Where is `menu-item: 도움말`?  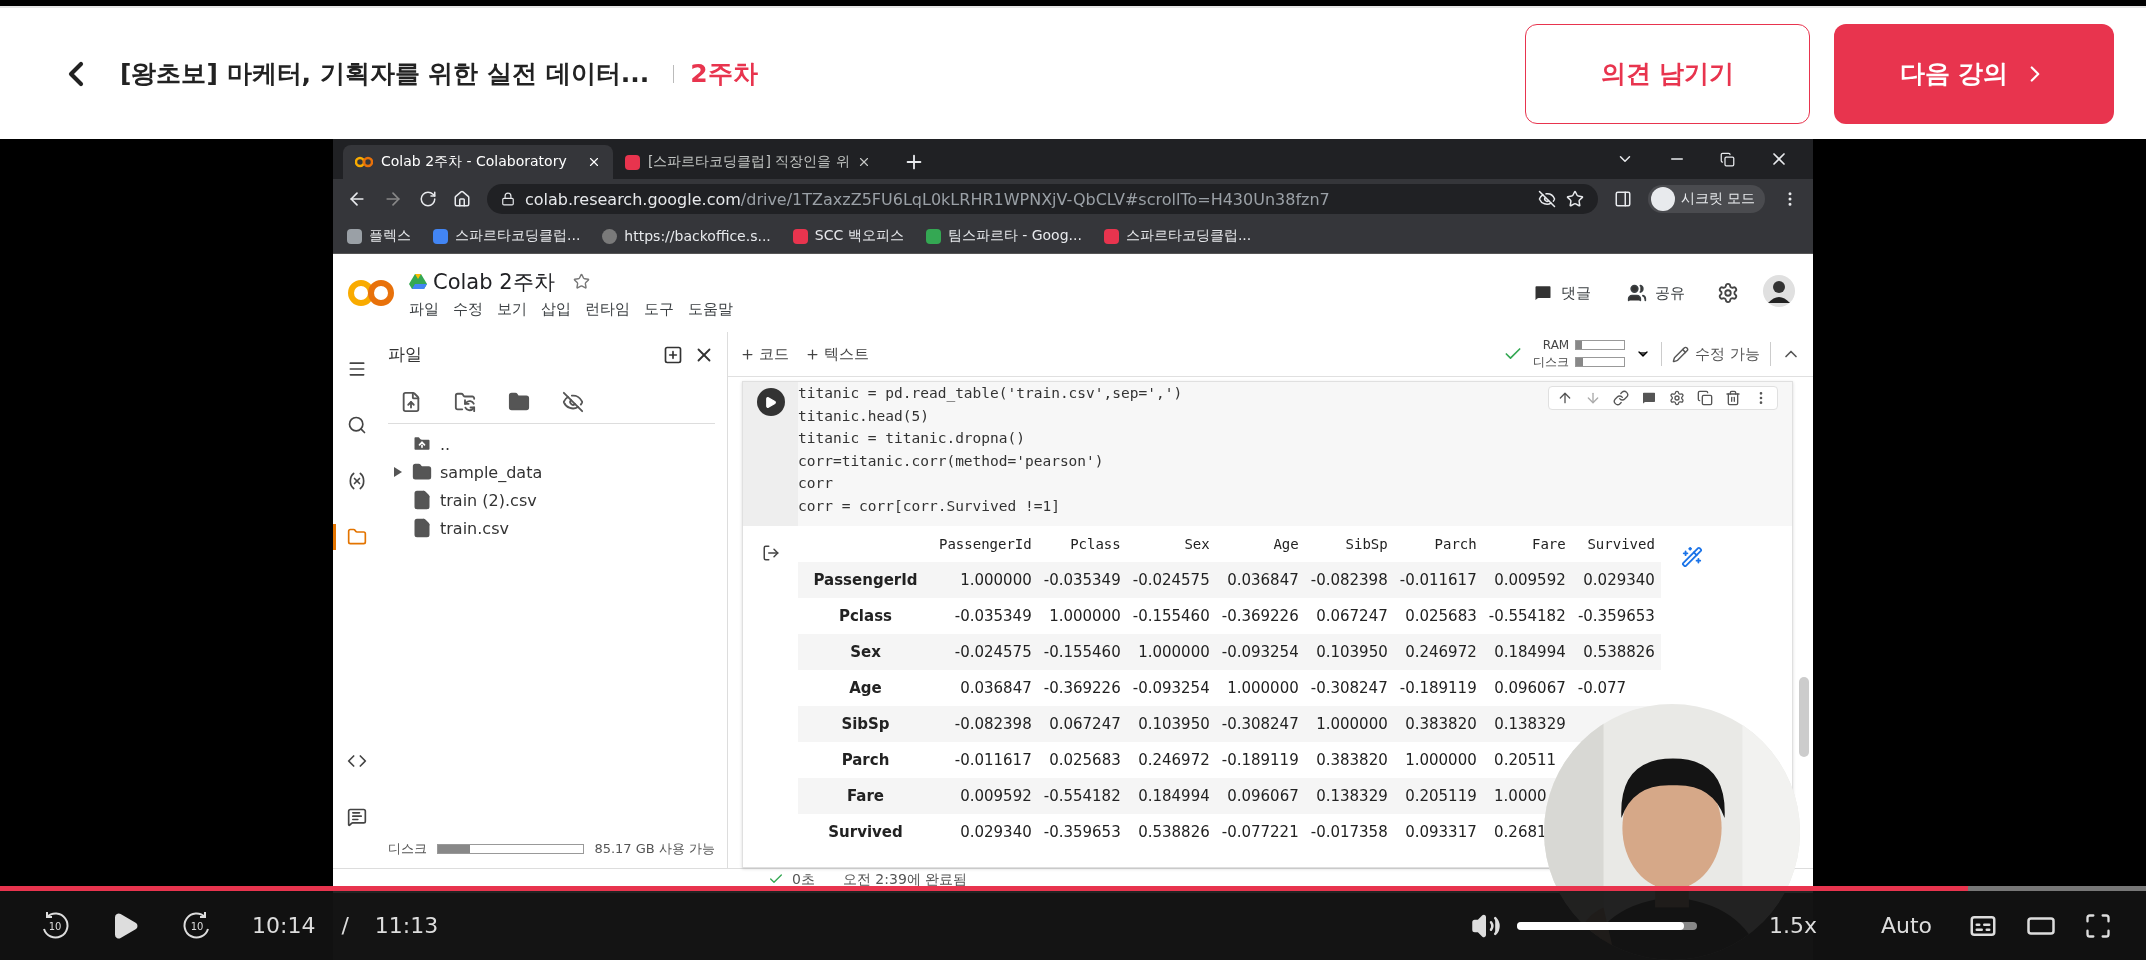
menu-item: 도움말 is located at coordinates (710, 309).